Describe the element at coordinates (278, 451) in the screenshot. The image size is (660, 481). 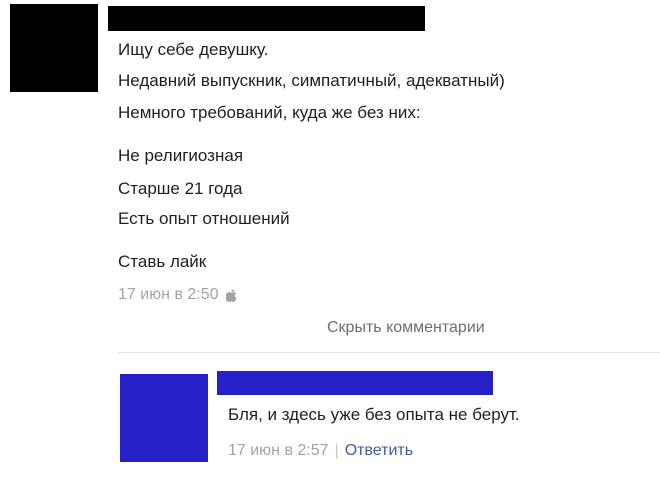
I see `comment-timestamp: 17 июн в 2:57` at that location.